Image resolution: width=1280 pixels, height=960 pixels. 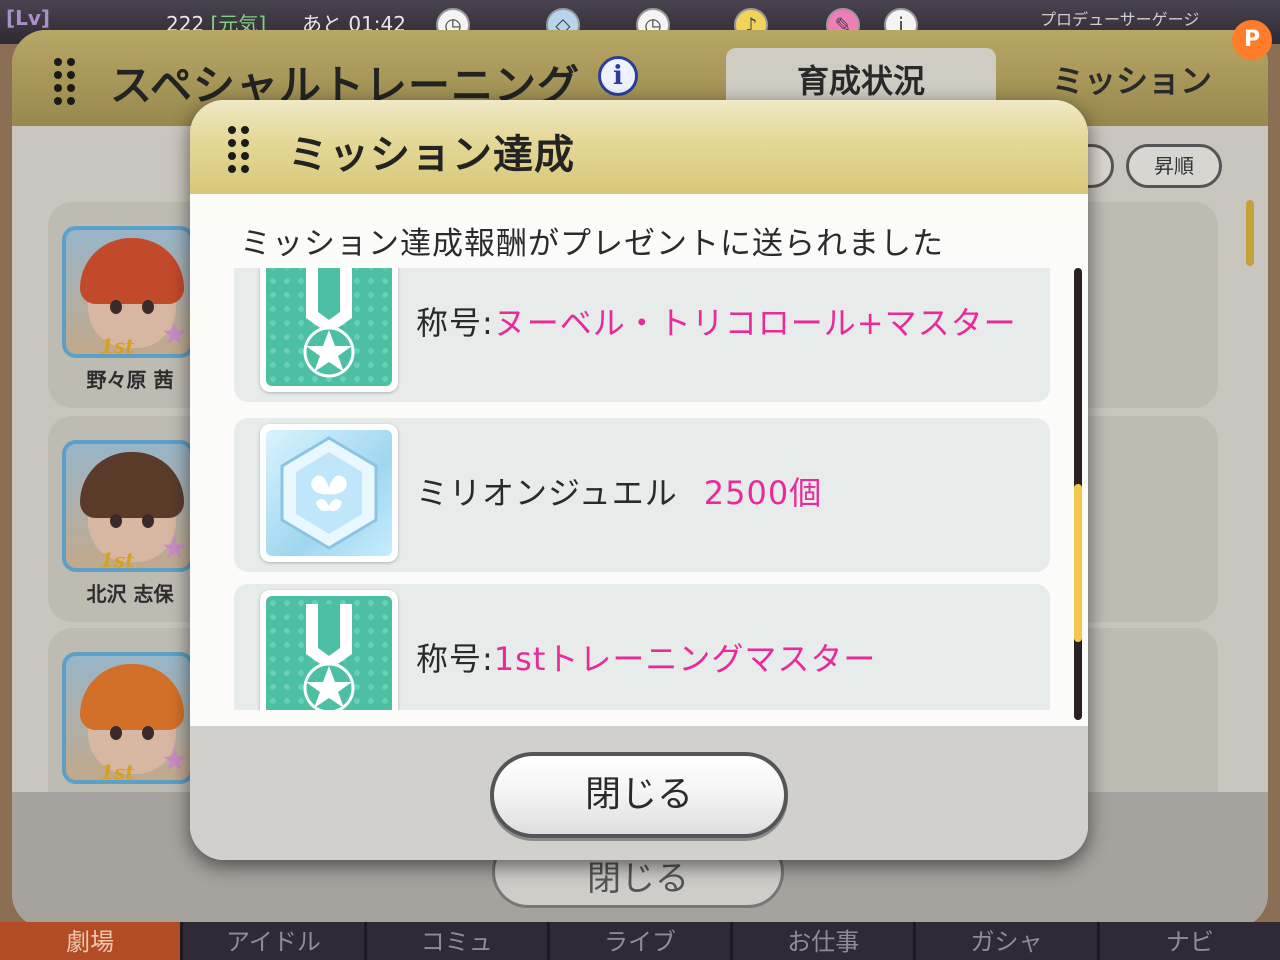 I want to click on dialog-title: ミッション達成, so click(x=431, y=155).